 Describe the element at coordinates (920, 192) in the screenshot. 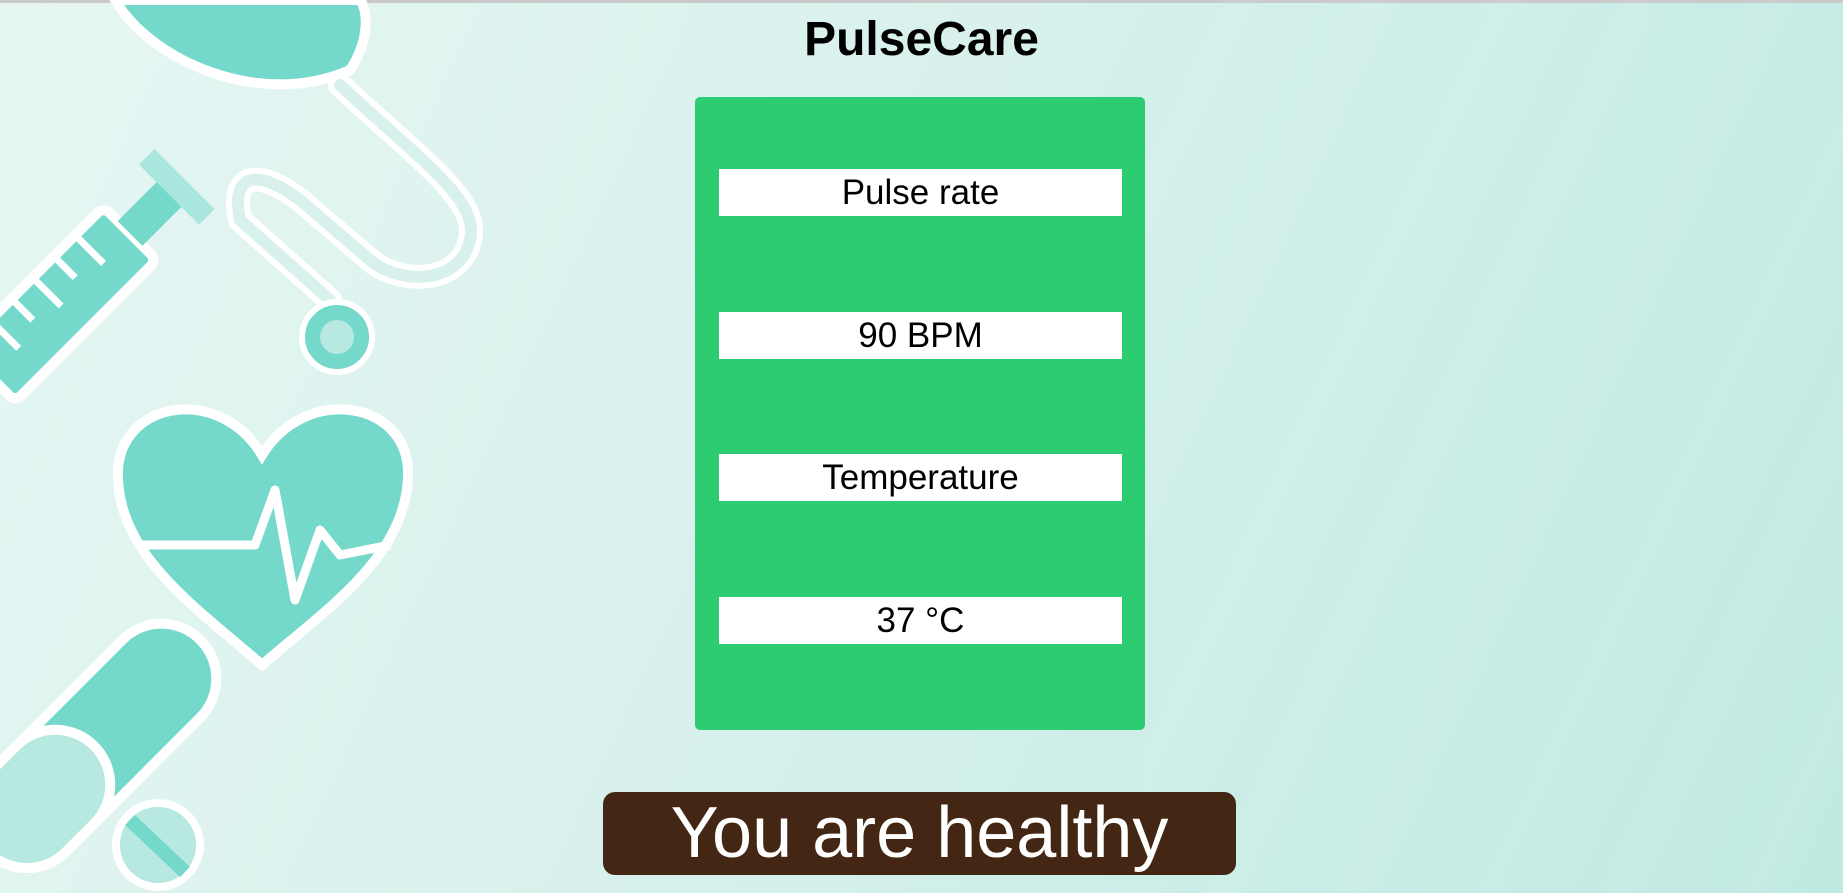

I see `pulse-rate-label: Pulse rate` at that location.